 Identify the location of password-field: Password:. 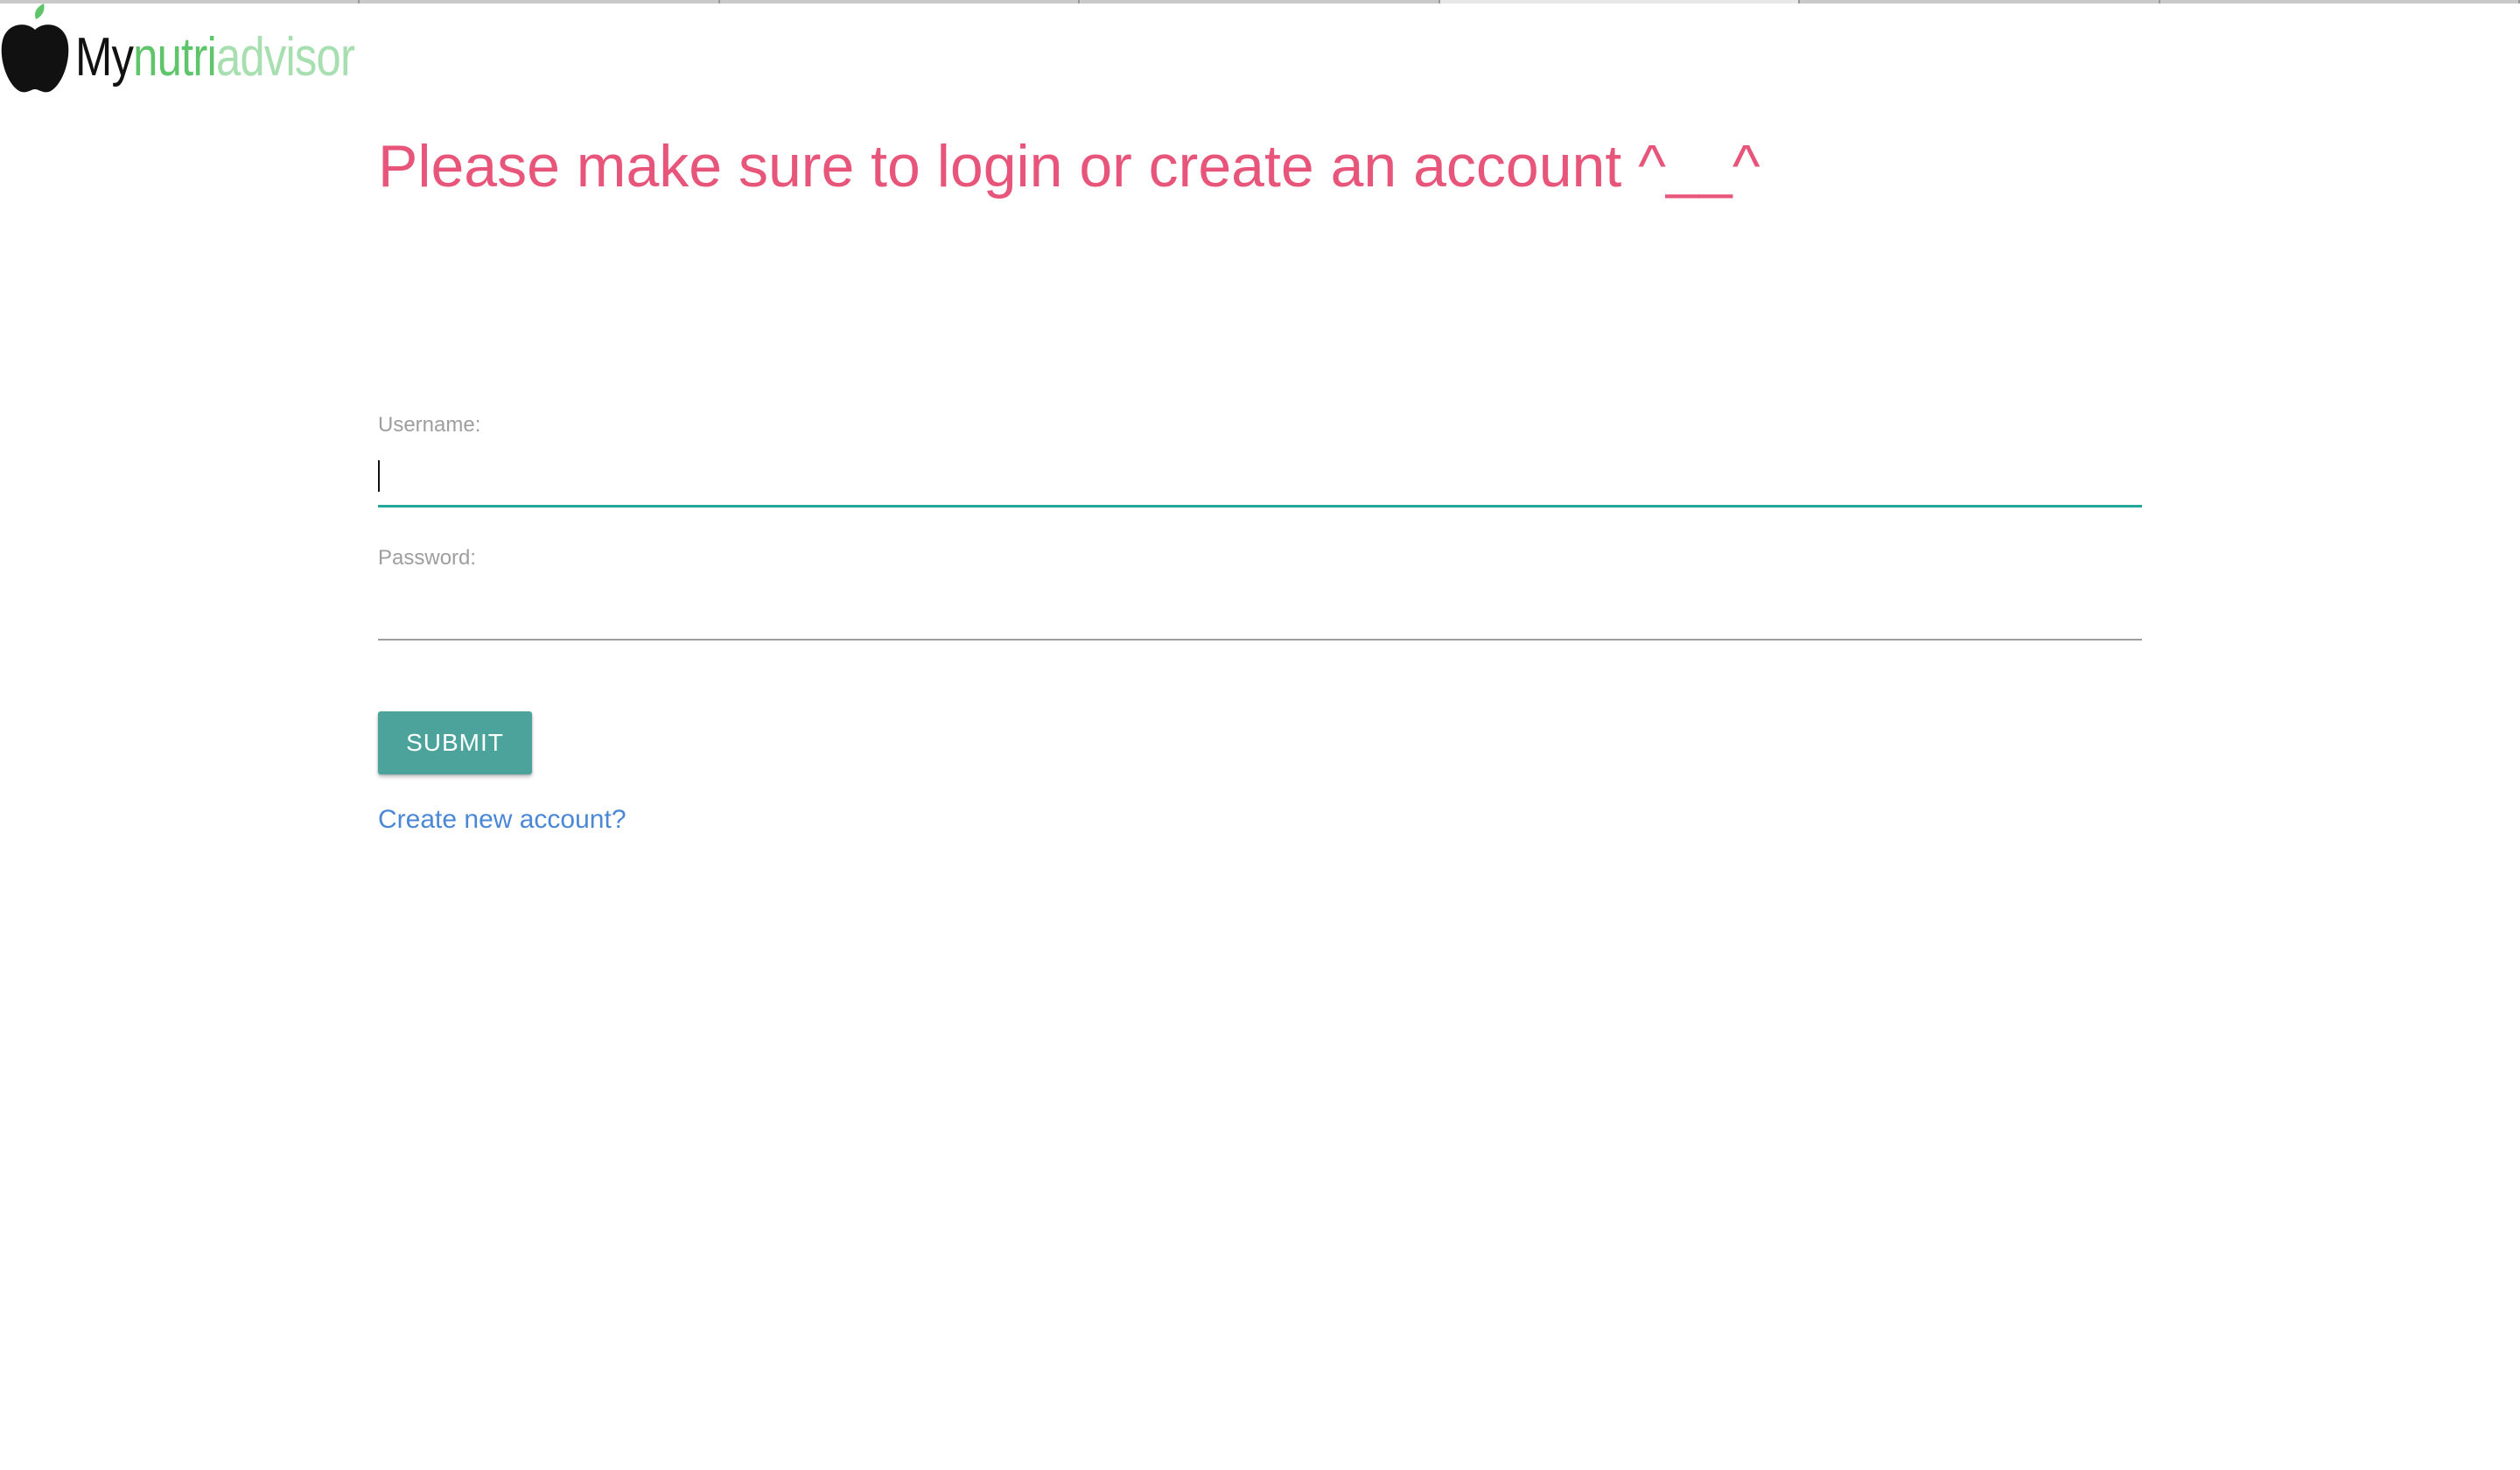
(1260, 593).